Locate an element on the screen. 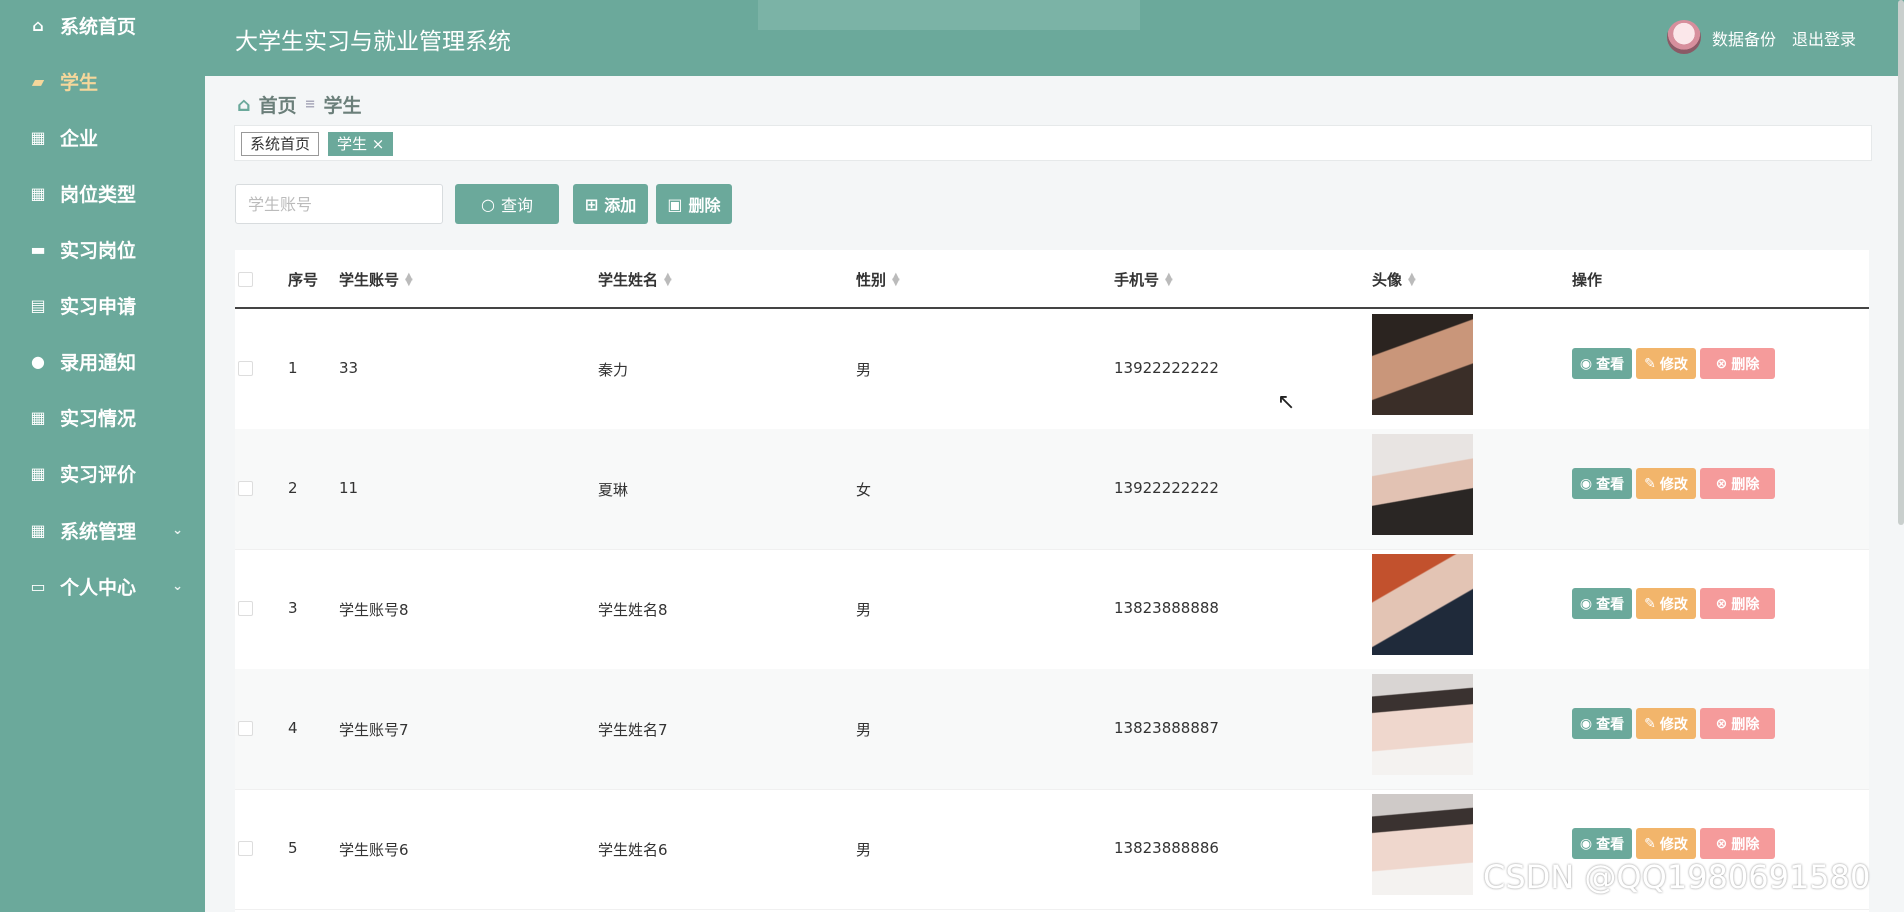 Image resolution: width=1904 pixels, height=912 pixels. delete-label: 删除 is located at coordinates (1745, 364).